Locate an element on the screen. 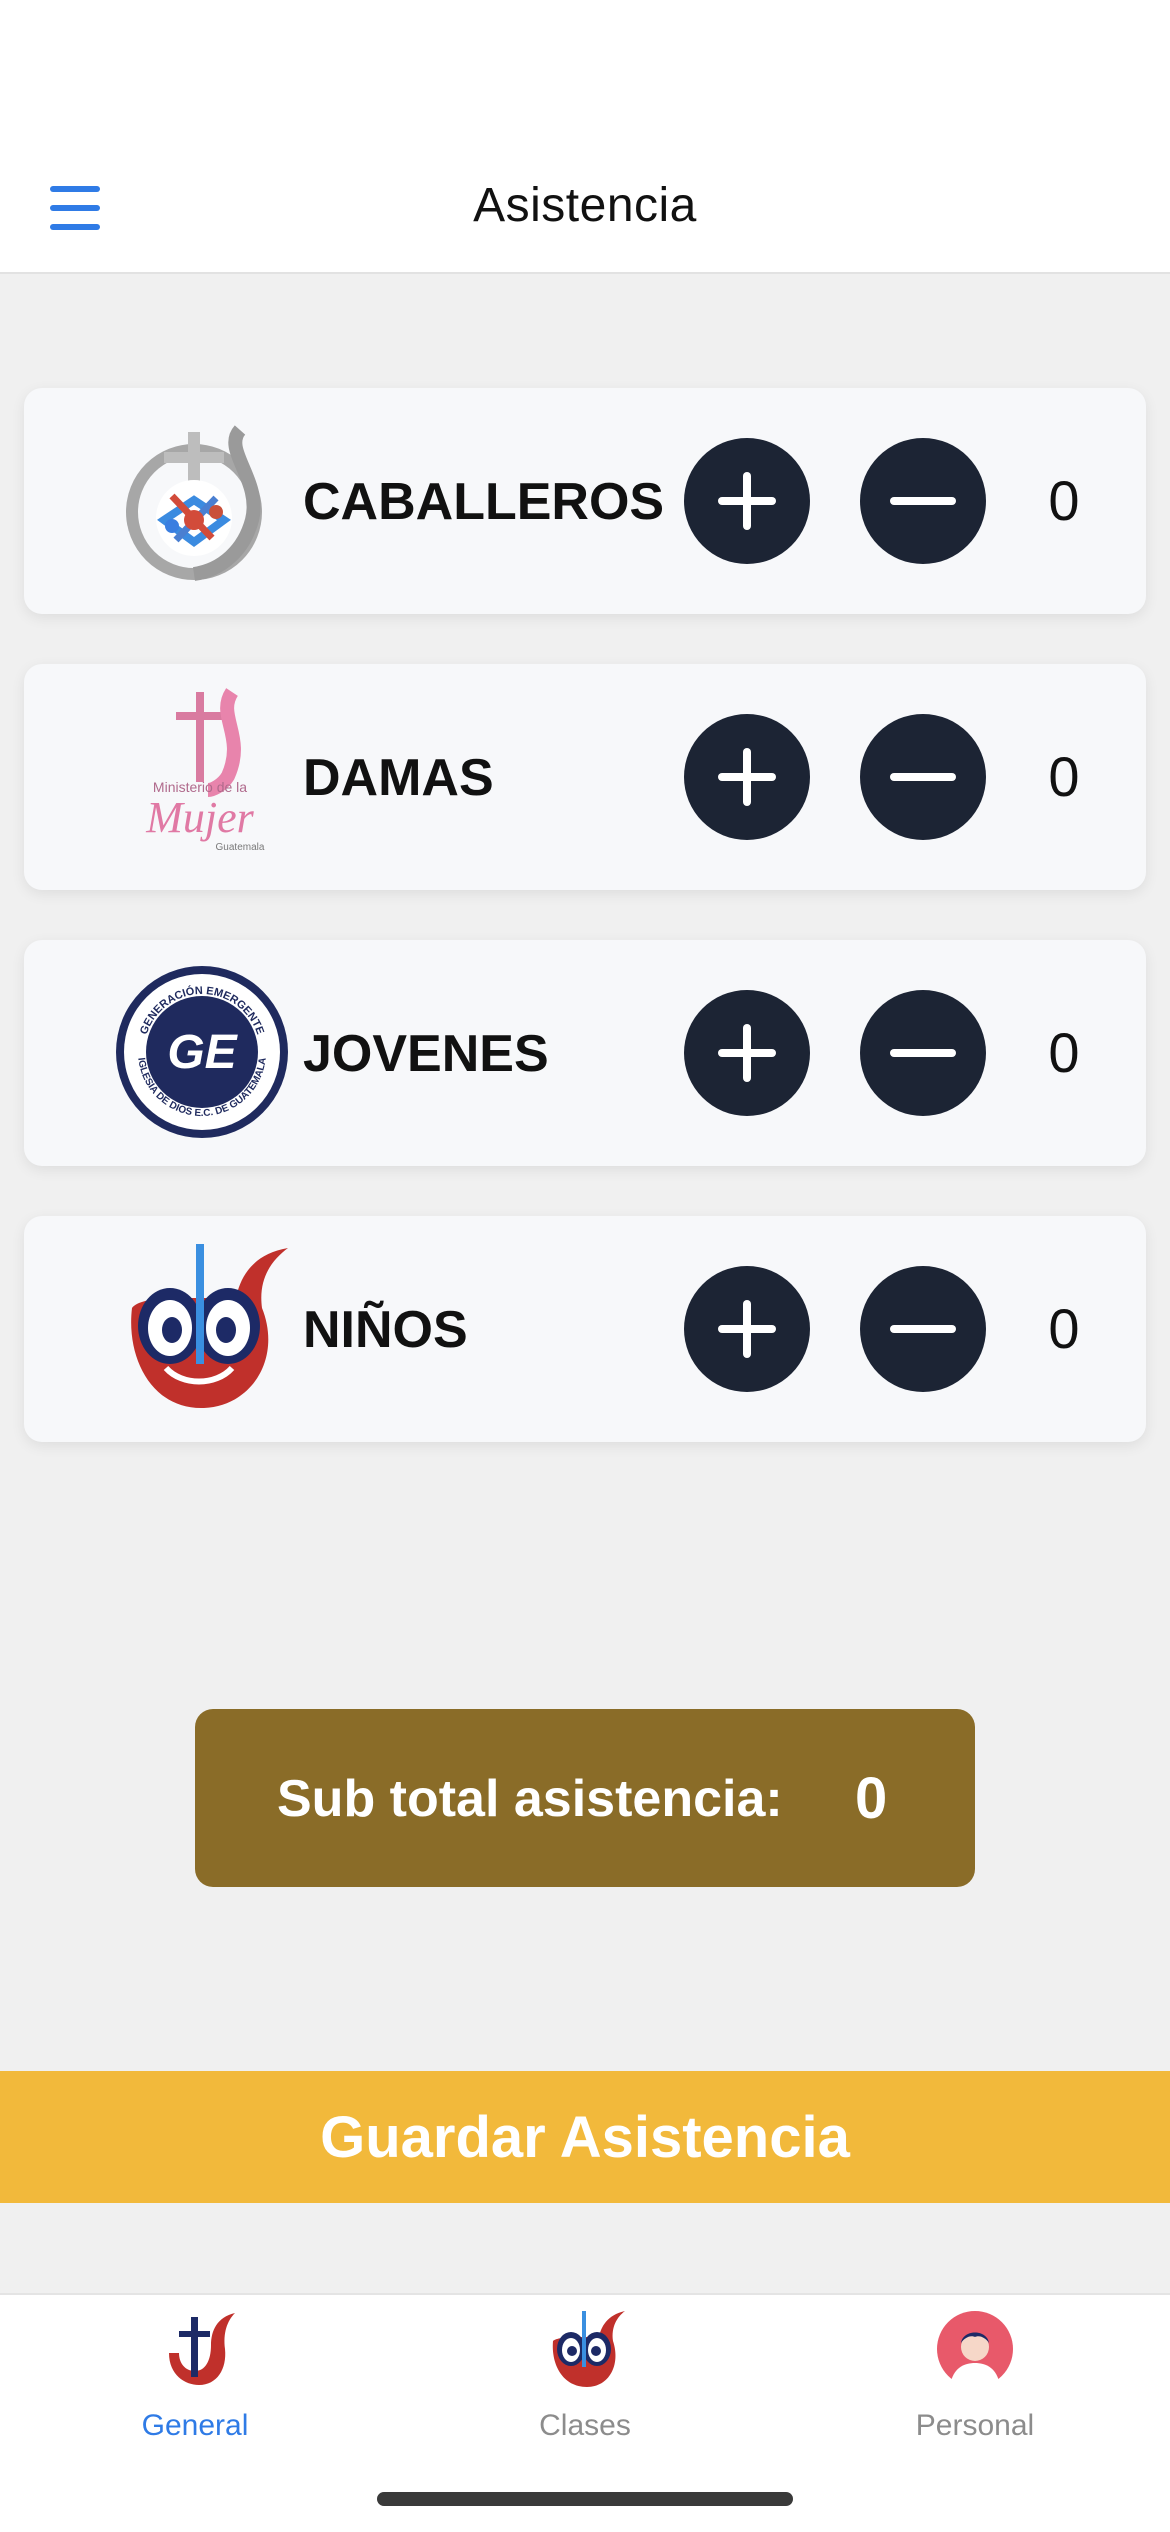 This screenshot has height=2532, width=1170. church-logo-icon is located at coordinates (195, 2349).